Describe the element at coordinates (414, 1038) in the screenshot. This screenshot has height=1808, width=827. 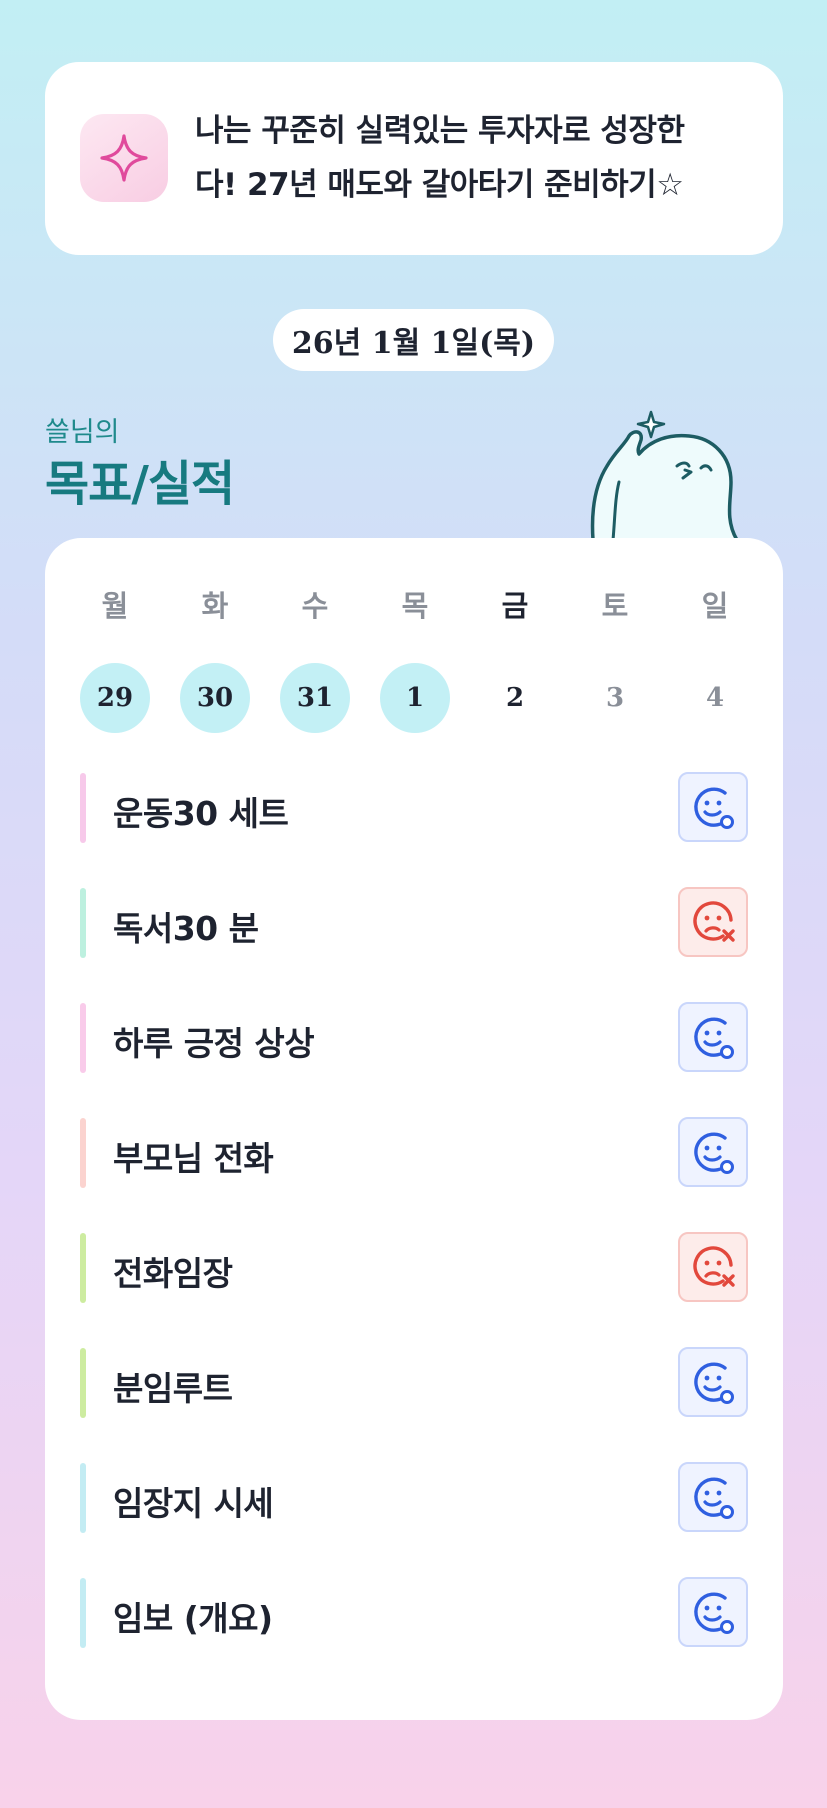
I see `task-row: 하루 긍정 상상` at that location.